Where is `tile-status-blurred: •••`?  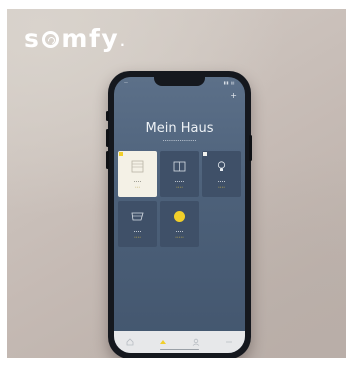 tile-status-blurred: ••• is located at coordinates (137, 186).